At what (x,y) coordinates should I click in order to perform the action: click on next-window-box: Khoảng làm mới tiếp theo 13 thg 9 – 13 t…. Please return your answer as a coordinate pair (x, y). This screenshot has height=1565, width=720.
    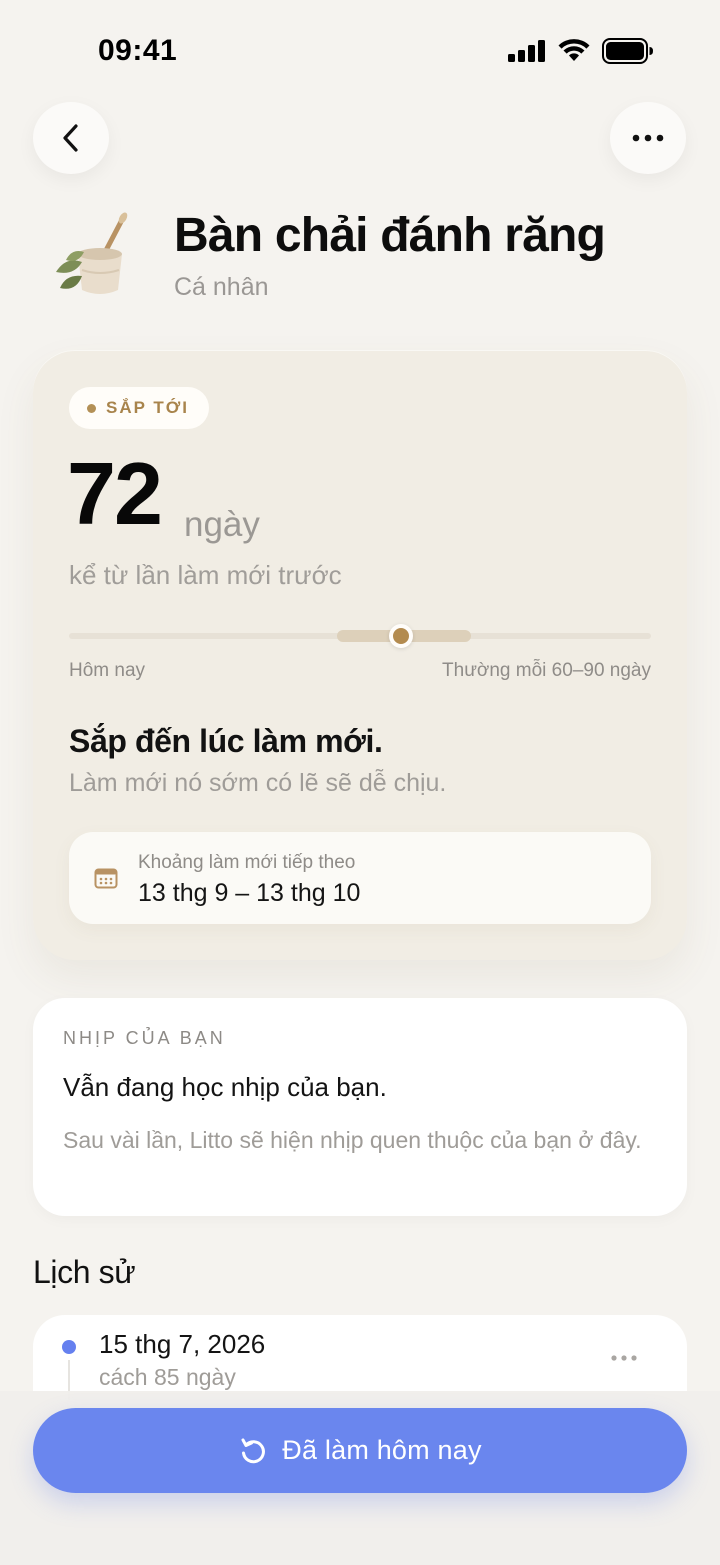
    Looking at the image, I should click on (360, 878).